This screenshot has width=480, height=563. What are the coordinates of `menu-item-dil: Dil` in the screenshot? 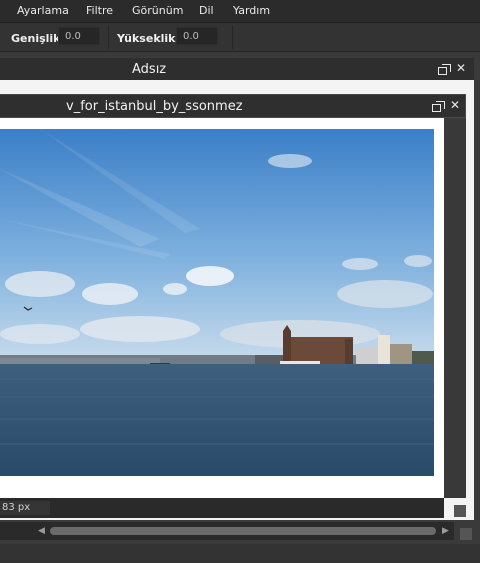 It's located at (206, 10).